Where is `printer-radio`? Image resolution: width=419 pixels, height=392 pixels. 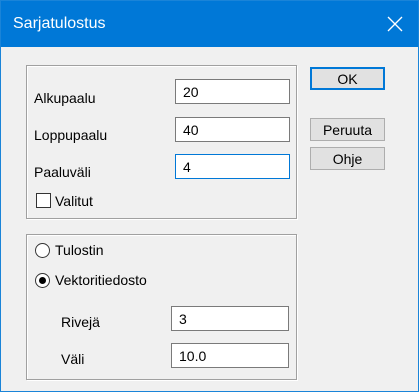
printer-radio is located at coordinates (42, 250).